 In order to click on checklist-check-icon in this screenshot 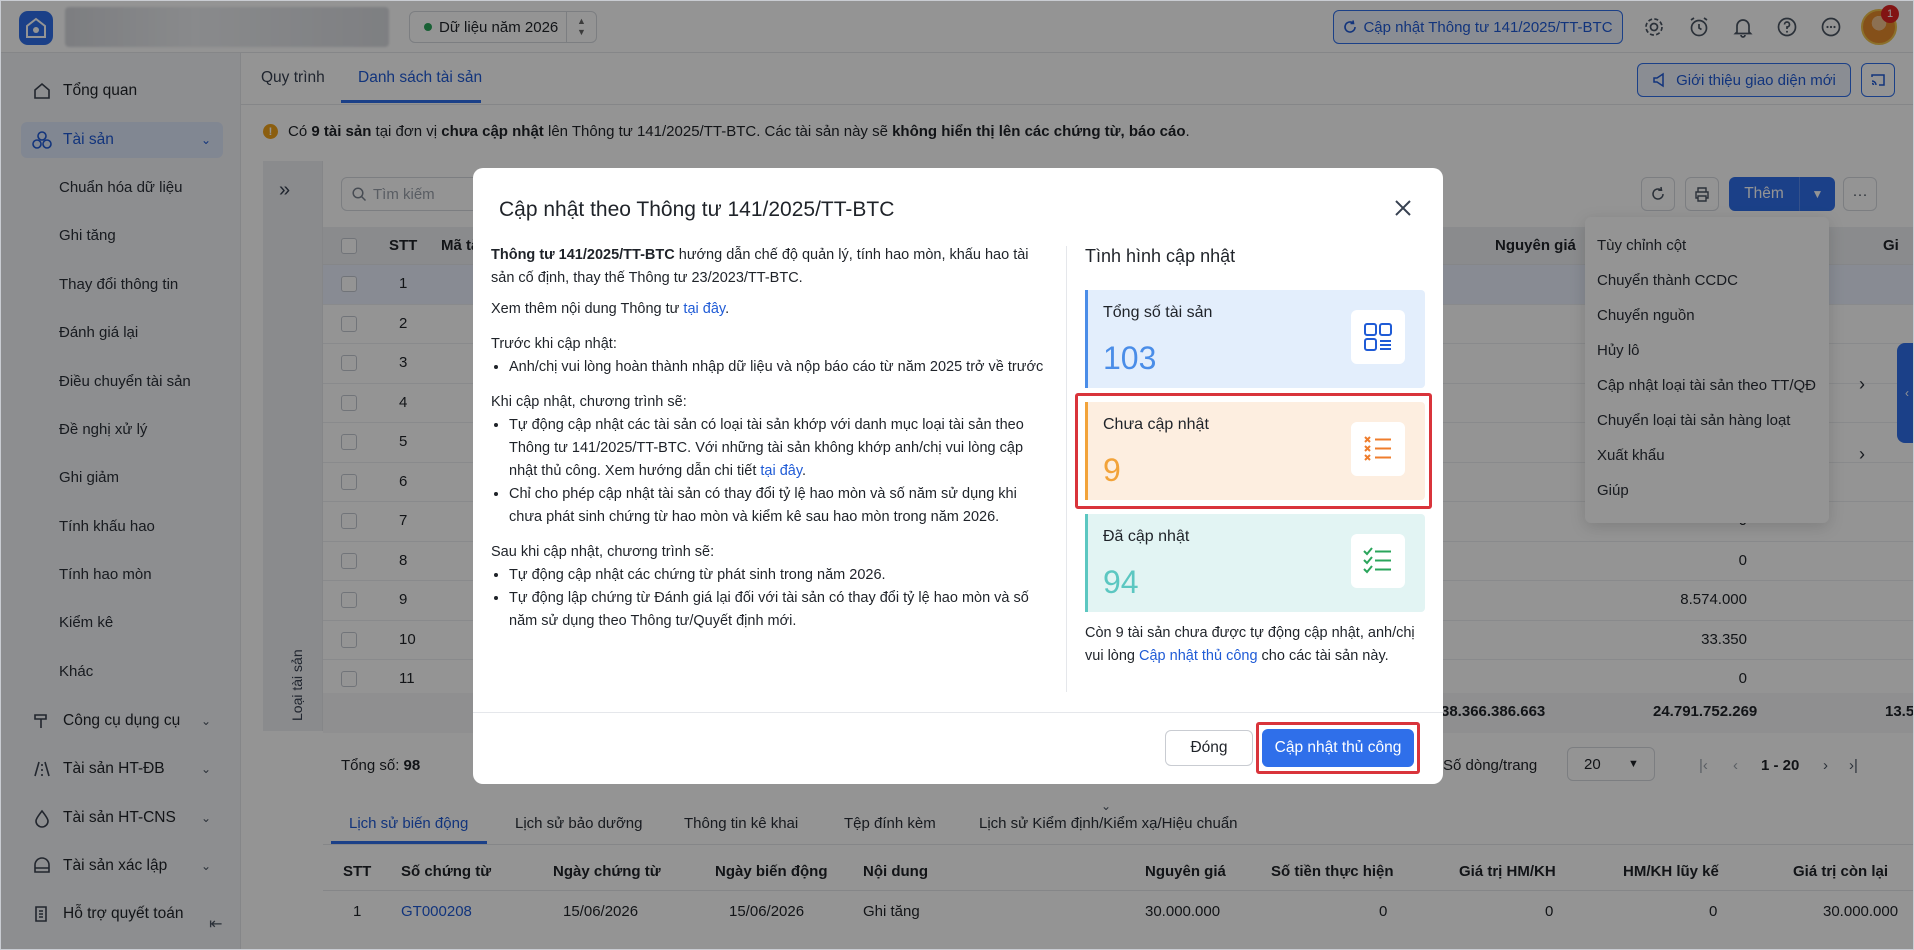, I will do `click(1378, 561)`.